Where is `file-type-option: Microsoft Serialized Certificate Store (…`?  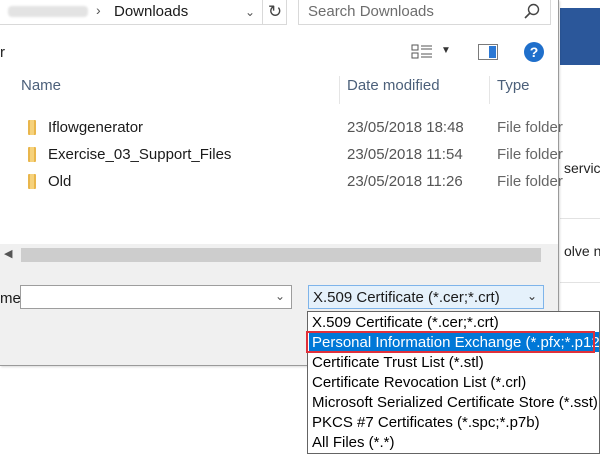 file-type-option: Microsoft Serialized Certificate Store (… is located at coordinates (455, 402).